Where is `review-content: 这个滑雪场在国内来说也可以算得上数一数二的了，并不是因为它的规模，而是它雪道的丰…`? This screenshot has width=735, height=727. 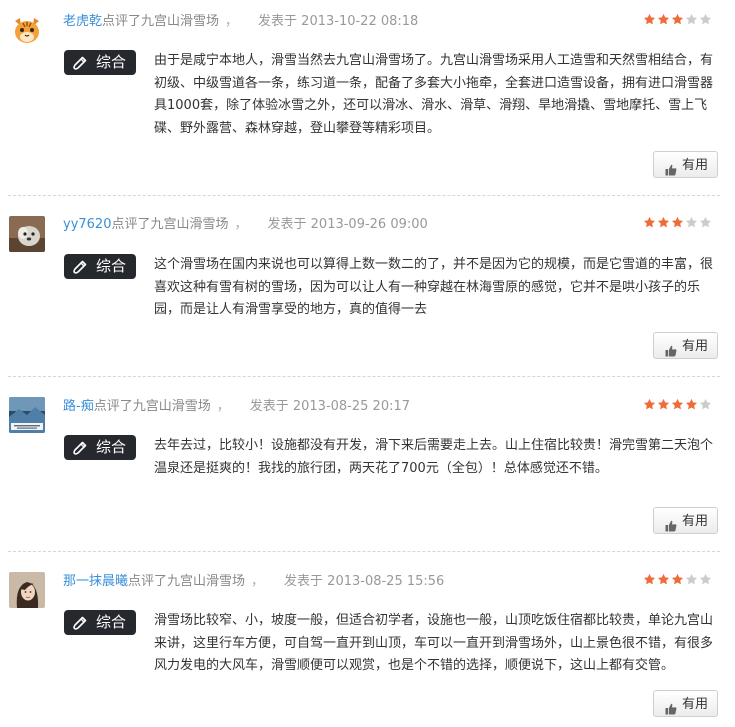
review-content: 这个滑雪场在国内来说也可以算得上数一数二的了，并不是因为它的规模，而是它雪道的丰… is located at coordinates (434, 287).